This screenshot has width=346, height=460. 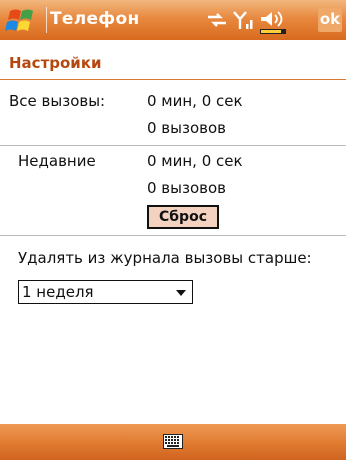 What do you see at coordinates (173, 20) in the screenshot?
I see `title-bar: Телефон ok` at bounding box center [173, 20].